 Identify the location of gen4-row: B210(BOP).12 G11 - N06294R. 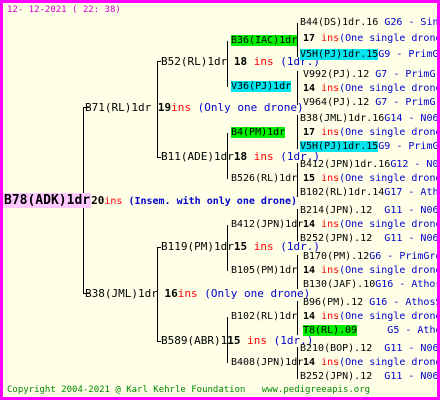
(369, 349).